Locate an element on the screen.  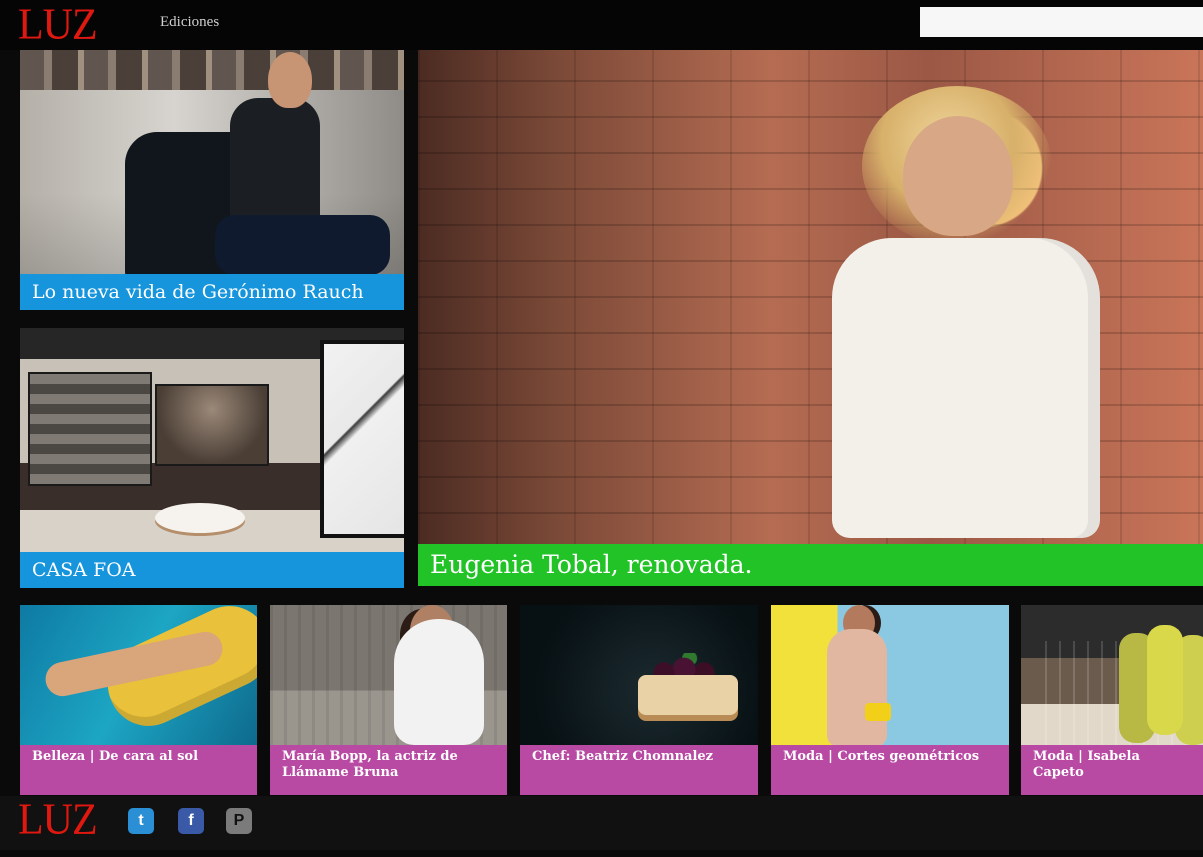
article-card-chef: Chef: Beatriz Chomnalez is located at coordinates (639, 700).